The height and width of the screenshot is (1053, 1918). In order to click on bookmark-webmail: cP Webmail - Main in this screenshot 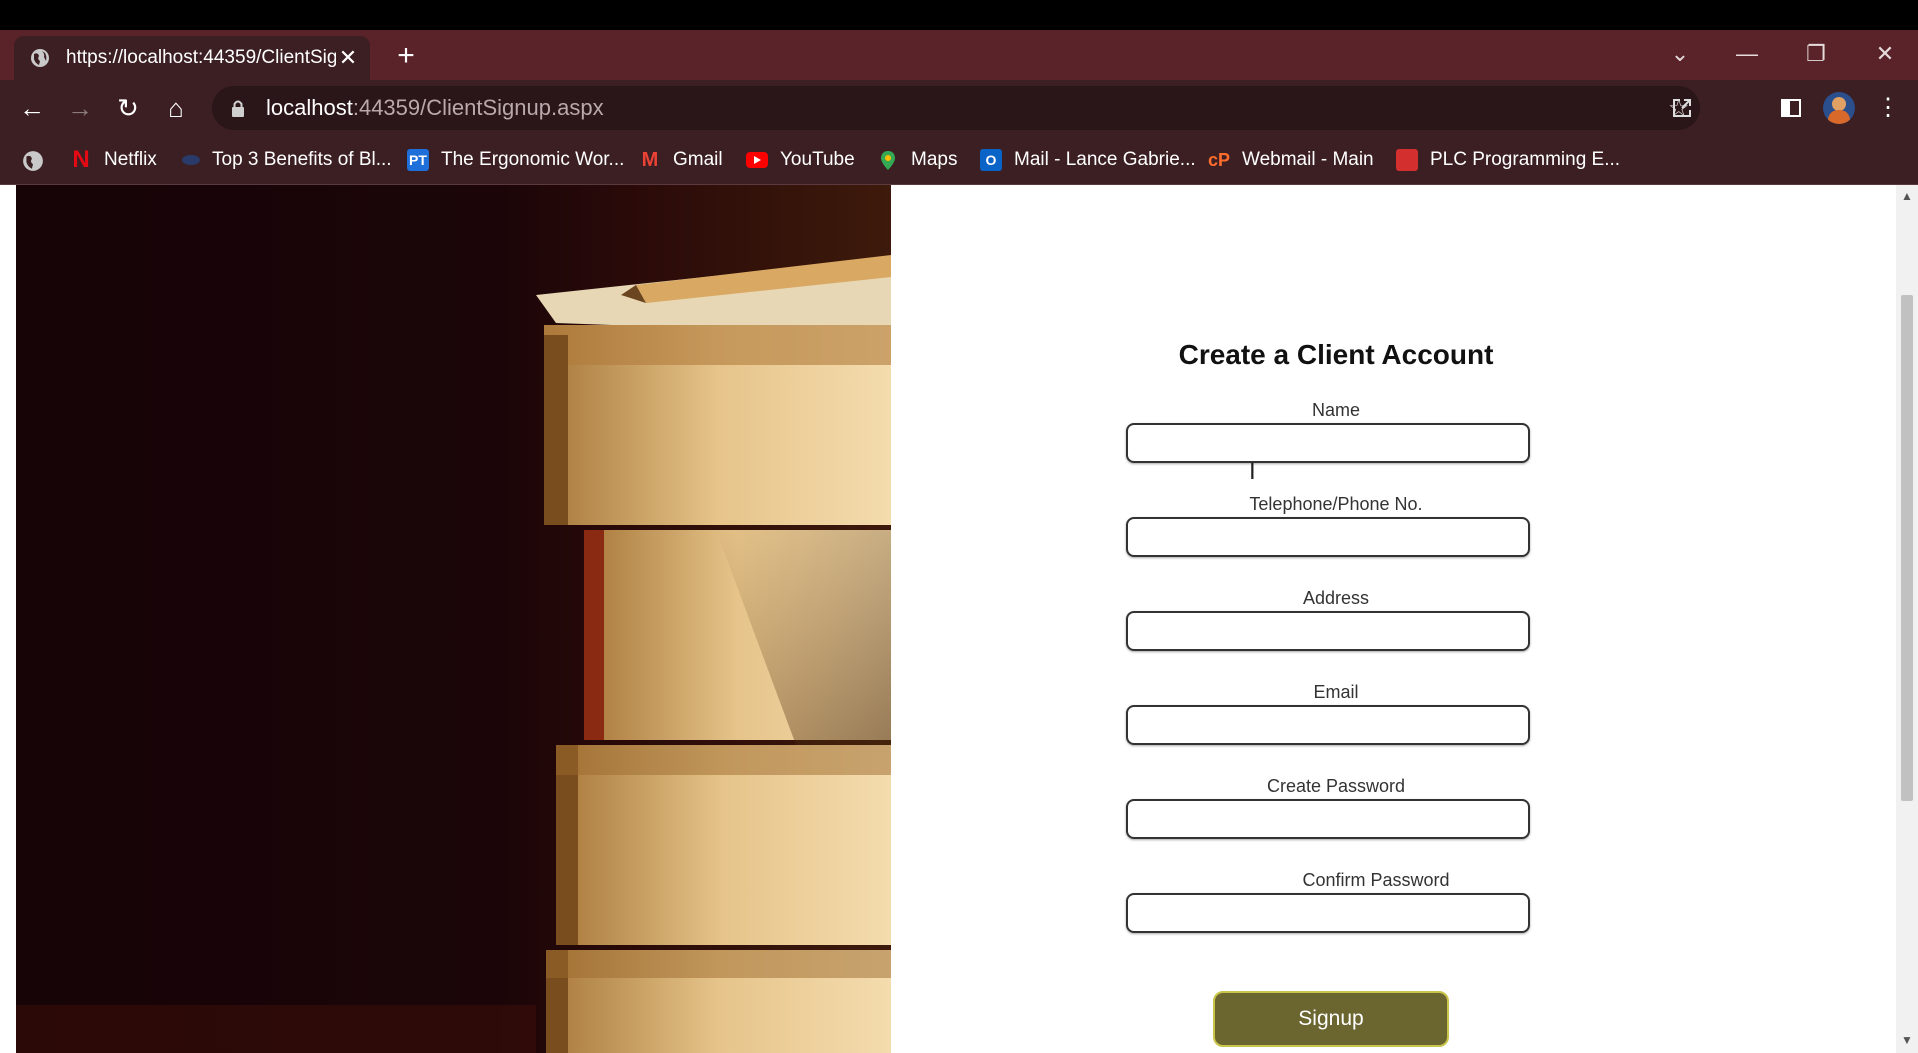, I will do `click(1291, 160)`.